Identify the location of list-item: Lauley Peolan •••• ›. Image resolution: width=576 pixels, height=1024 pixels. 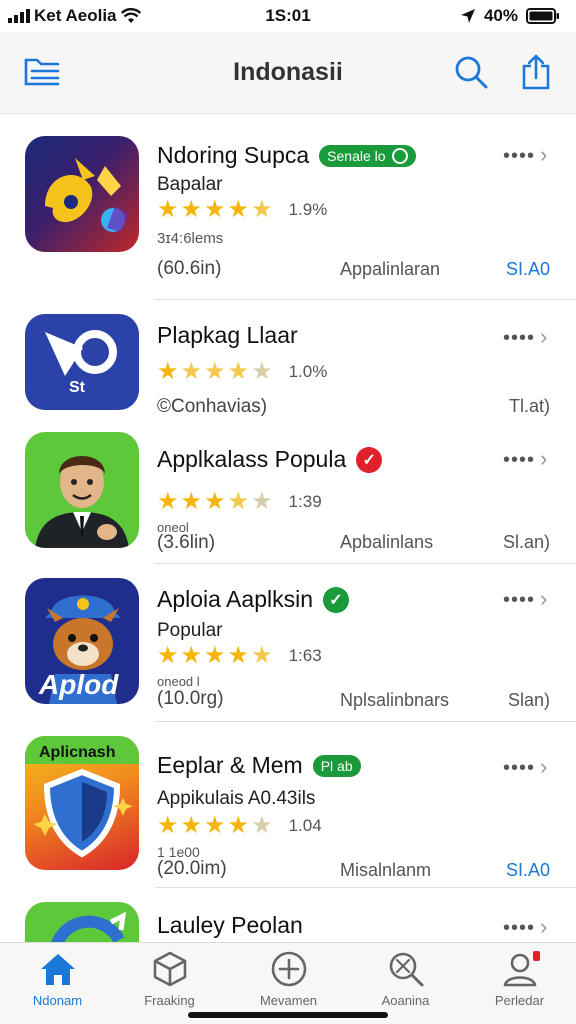
(288, 915).